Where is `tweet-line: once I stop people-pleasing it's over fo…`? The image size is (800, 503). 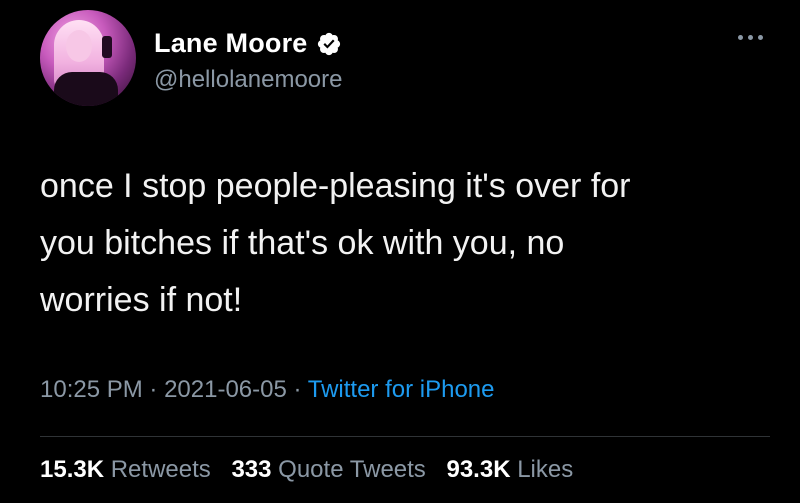
tweet-line: once I stop people-pleasing it's over fo… is located at coordinates (335, 186).